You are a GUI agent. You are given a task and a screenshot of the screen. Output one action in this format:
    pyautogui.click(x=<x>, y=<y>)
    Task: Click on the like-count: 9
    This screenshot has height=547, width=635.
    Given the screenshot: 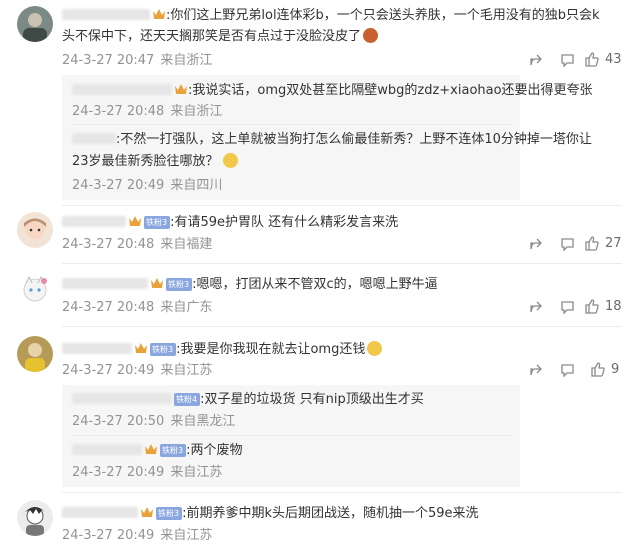 What is the action you would take?
    pyautogui.click(x=615, y=369)
    